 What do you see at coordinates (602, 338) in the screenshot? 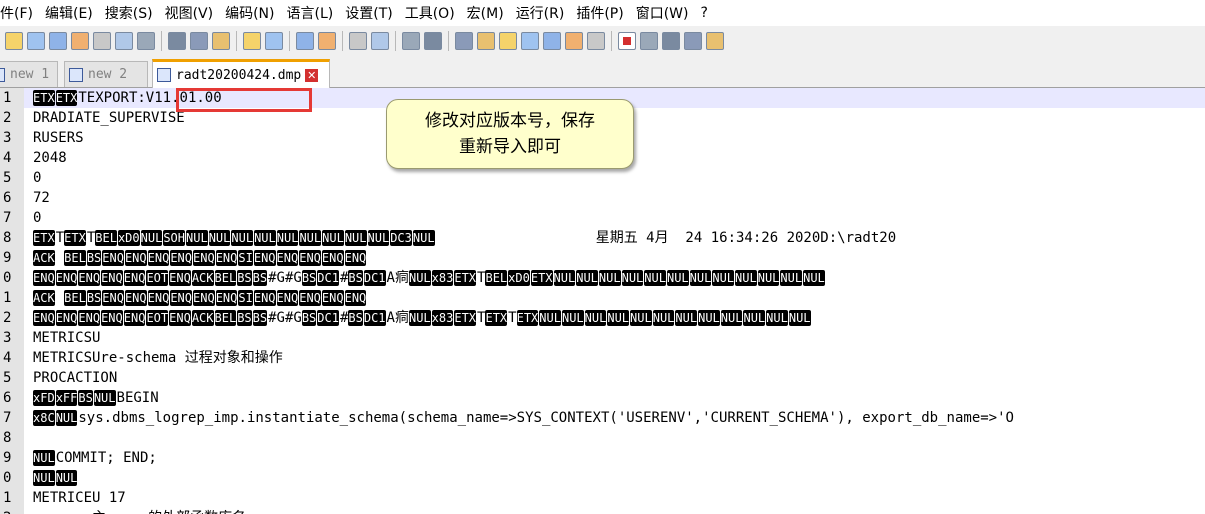
I see `editor-line: 3 METRICSU` at bounding box center [602, 338].